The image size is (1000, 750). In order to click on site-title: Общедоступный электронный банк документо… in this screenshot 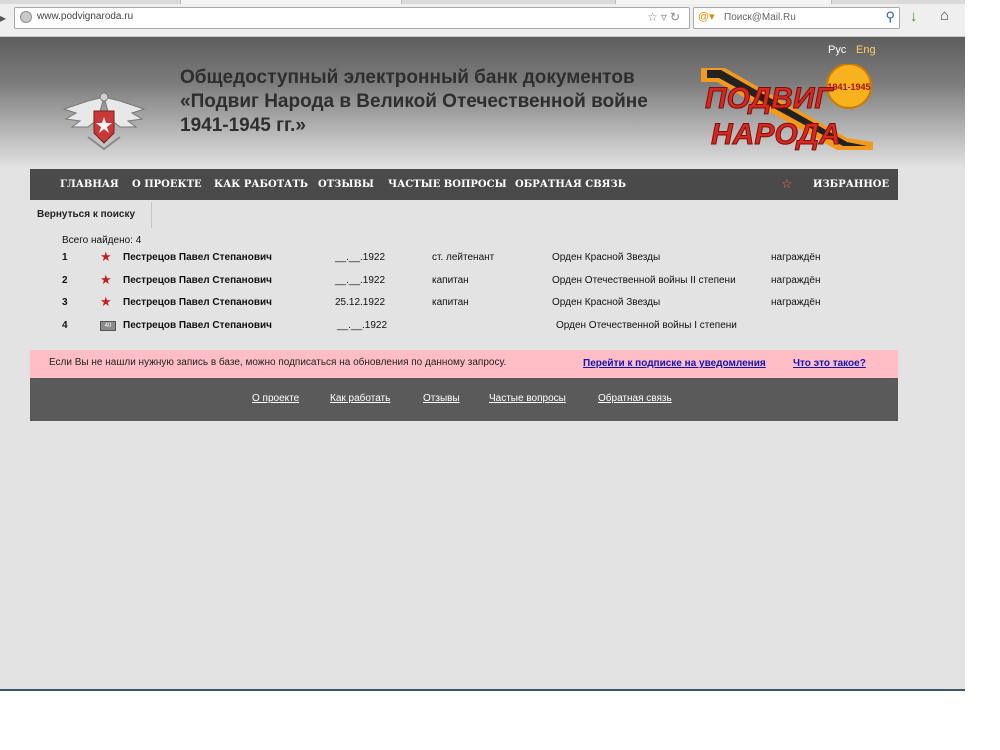, I will do `click(435, 102)`.